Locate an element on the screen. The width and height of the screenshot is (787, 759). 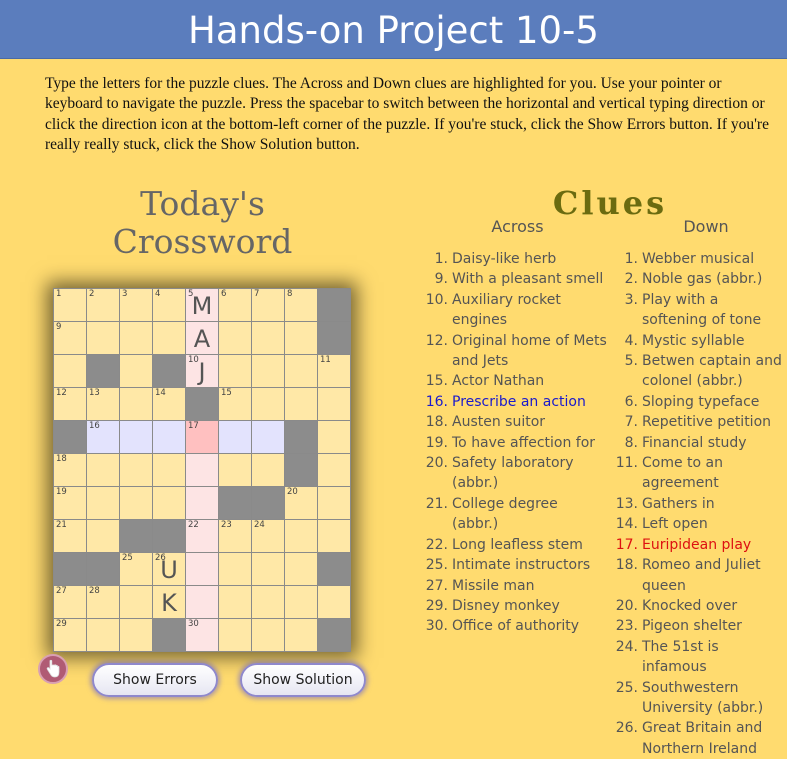
grid-cell: 25 is located at coordinates (136, 569).